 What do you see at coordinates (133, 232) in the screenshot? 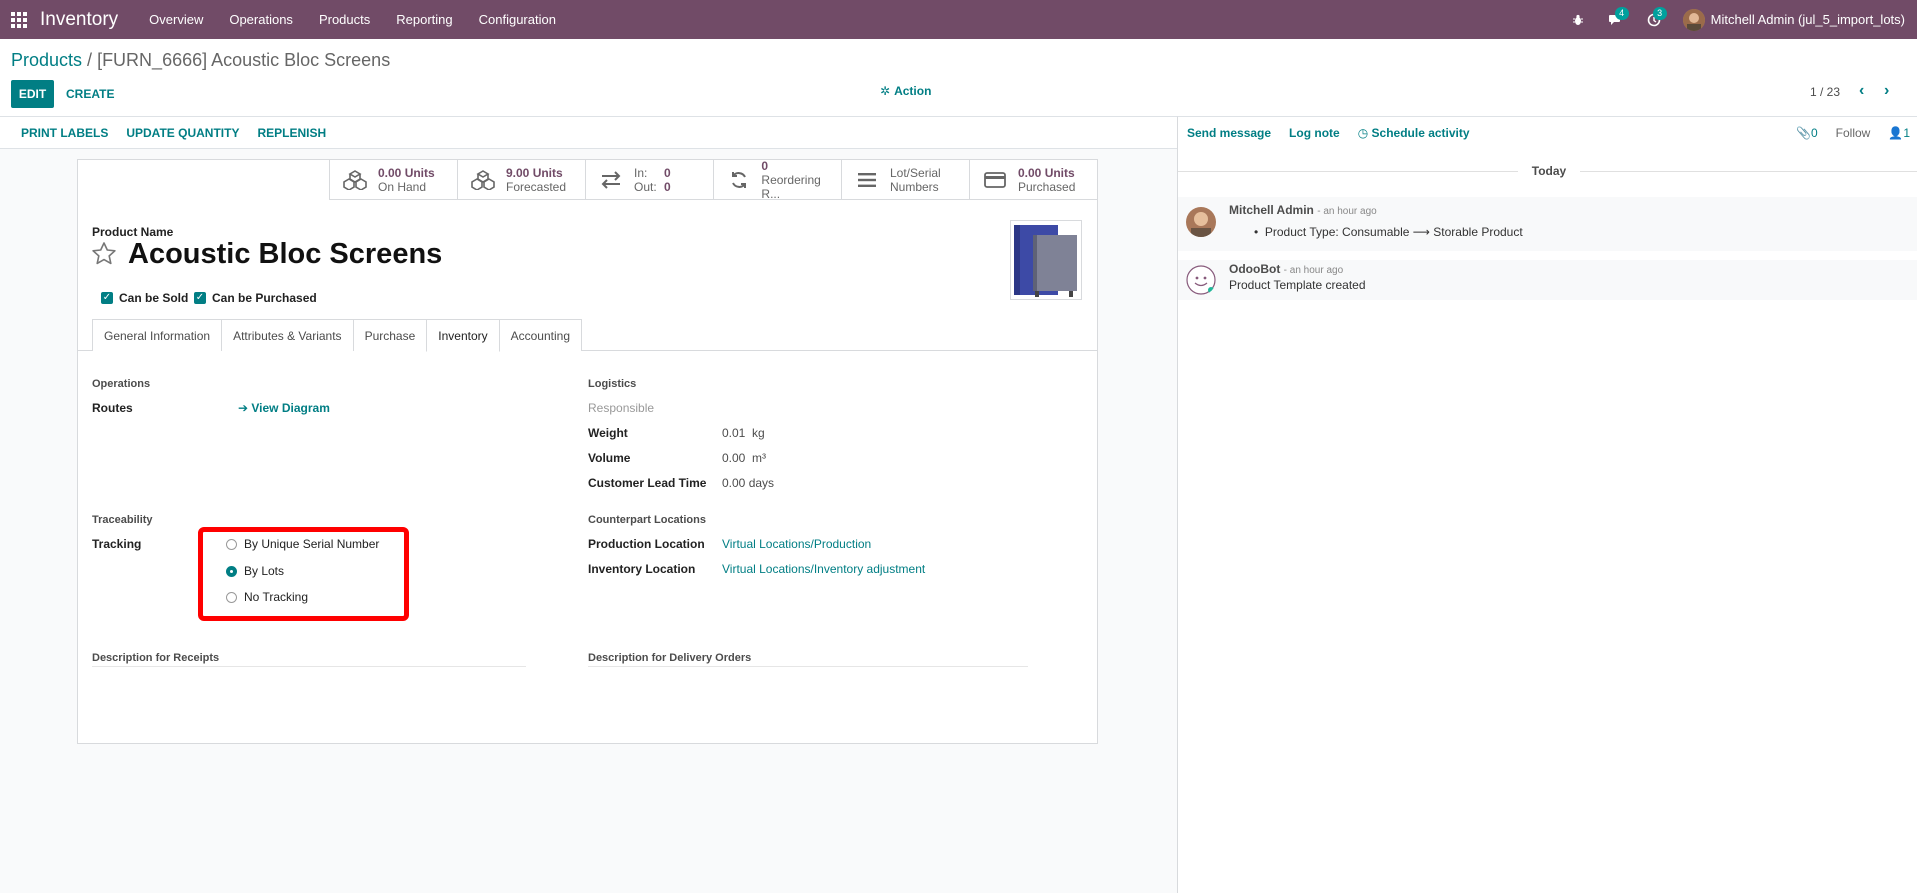
I see `product-name-label: Product Name` at bounding box center [133, 232].